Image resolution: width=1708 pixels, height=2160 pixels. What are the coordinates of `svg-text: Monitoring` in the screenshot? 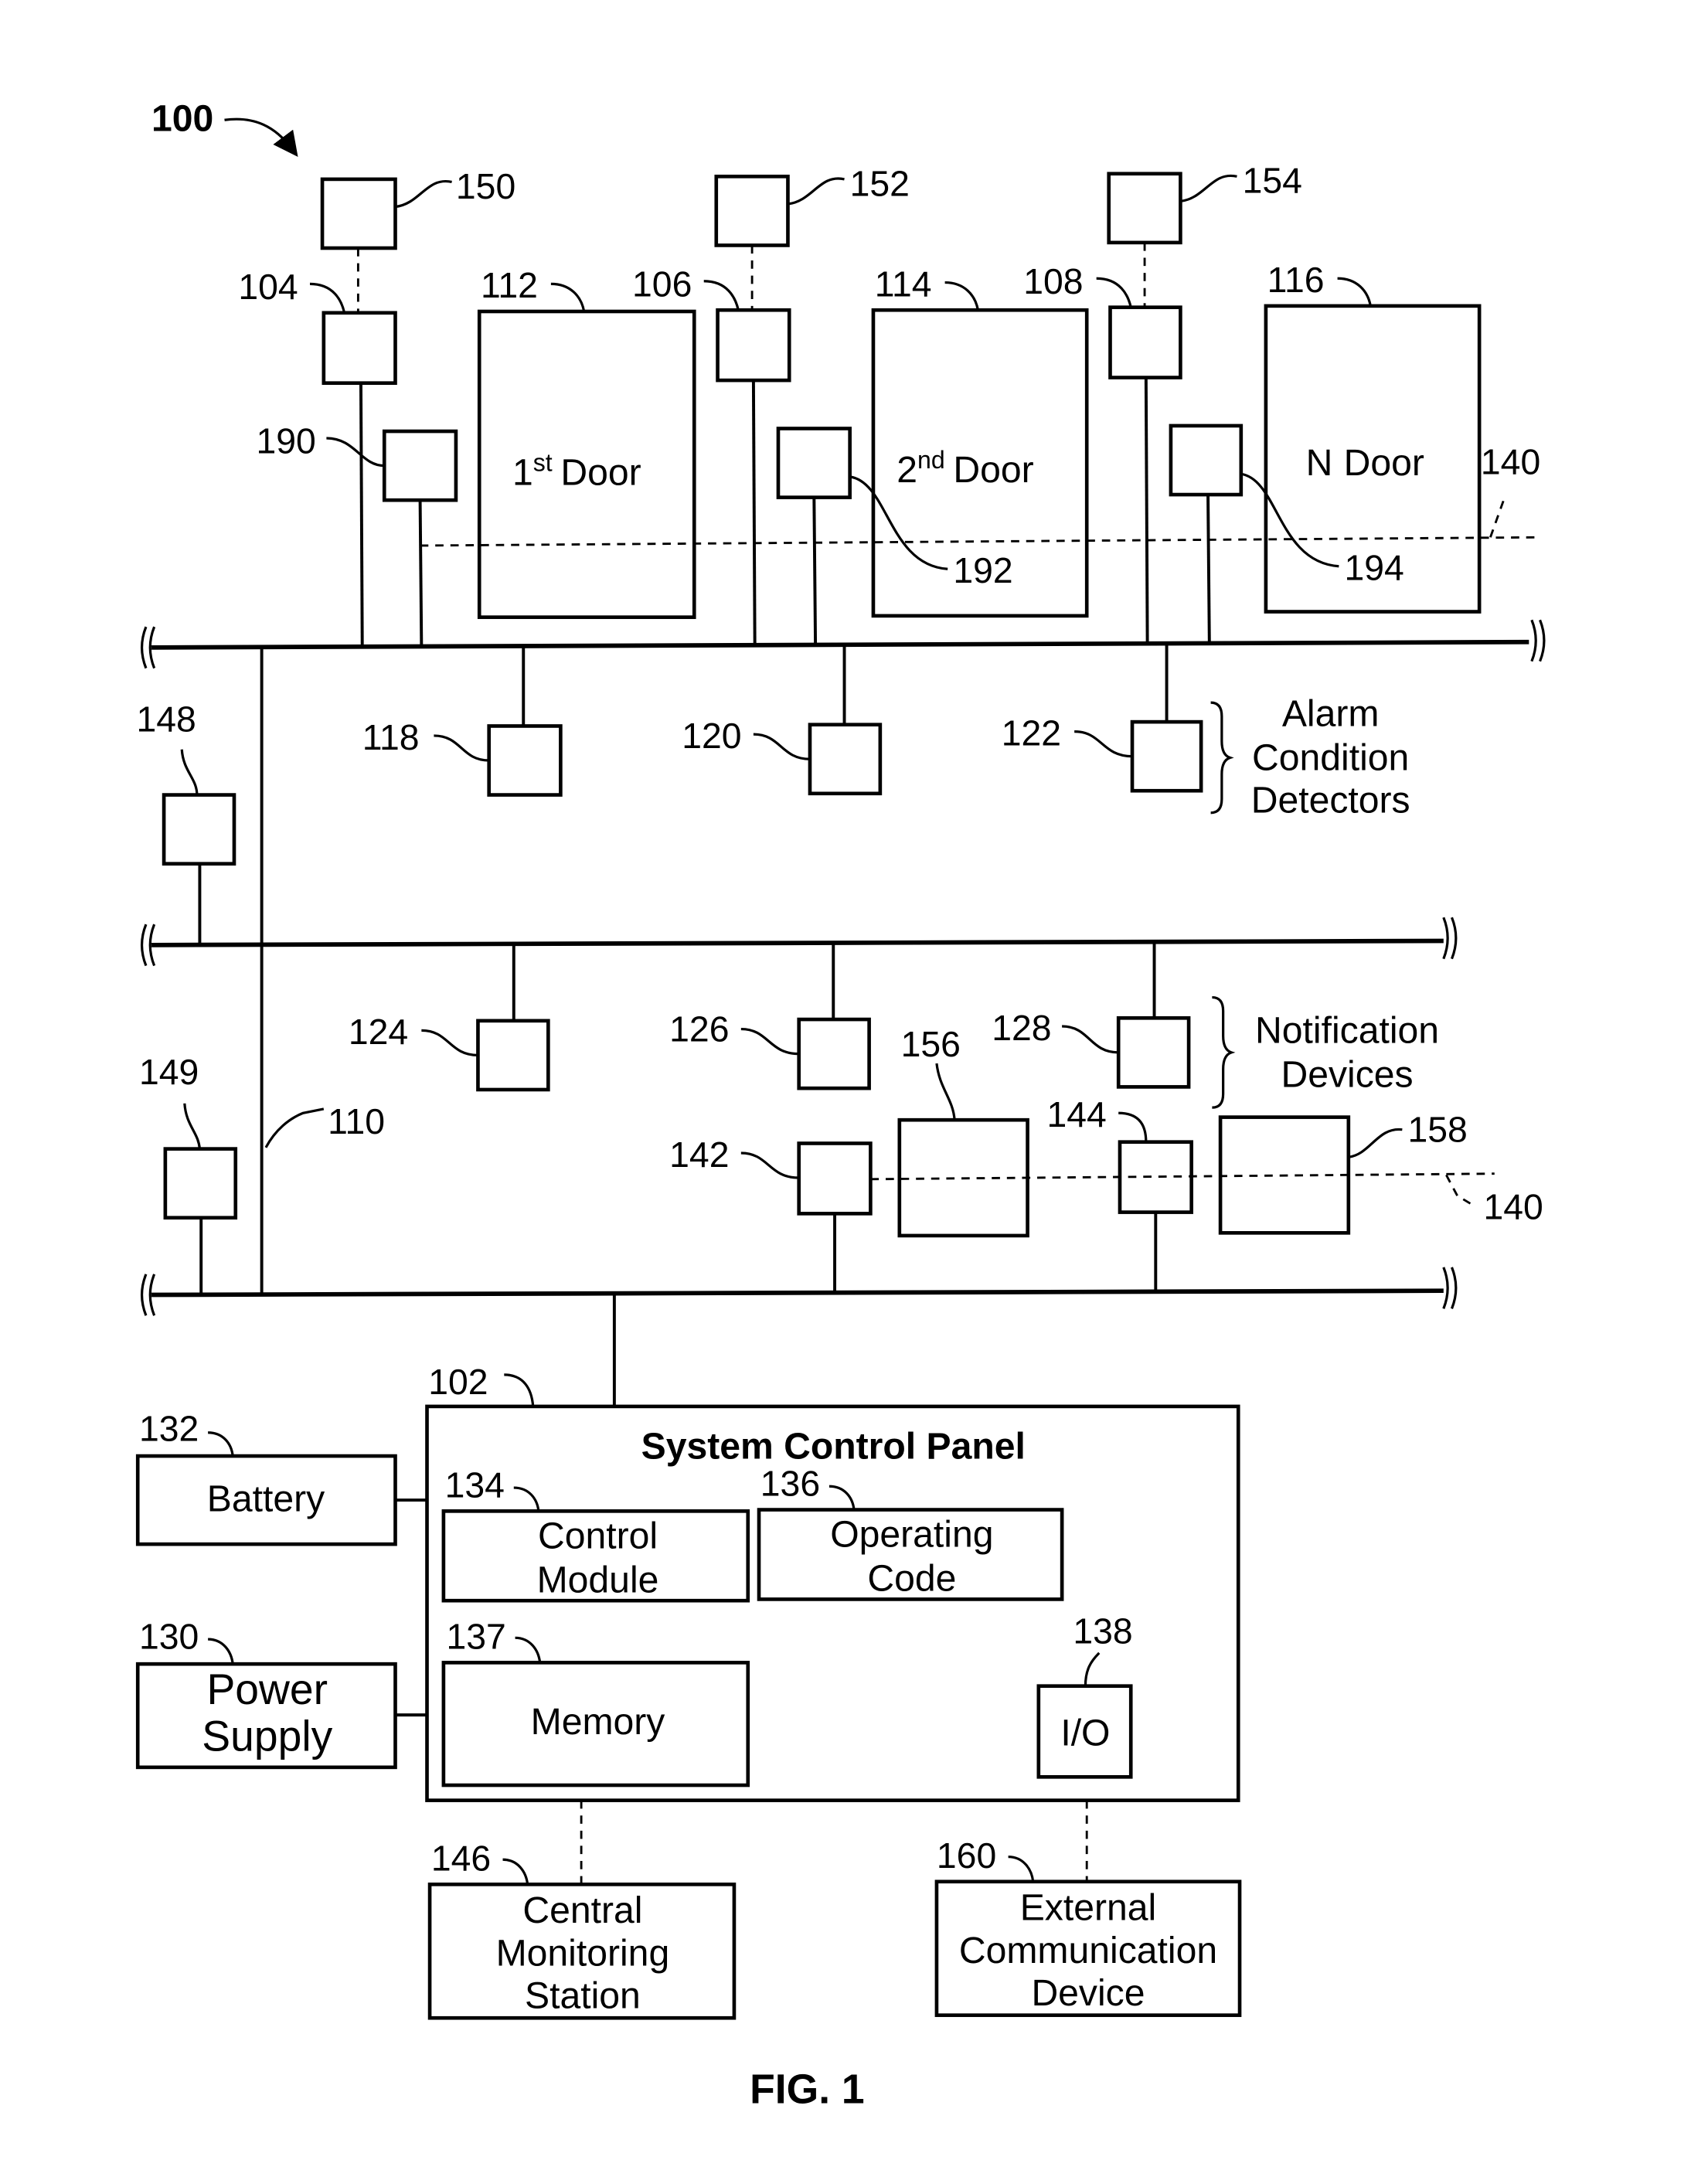 It's located at (583, 1953).